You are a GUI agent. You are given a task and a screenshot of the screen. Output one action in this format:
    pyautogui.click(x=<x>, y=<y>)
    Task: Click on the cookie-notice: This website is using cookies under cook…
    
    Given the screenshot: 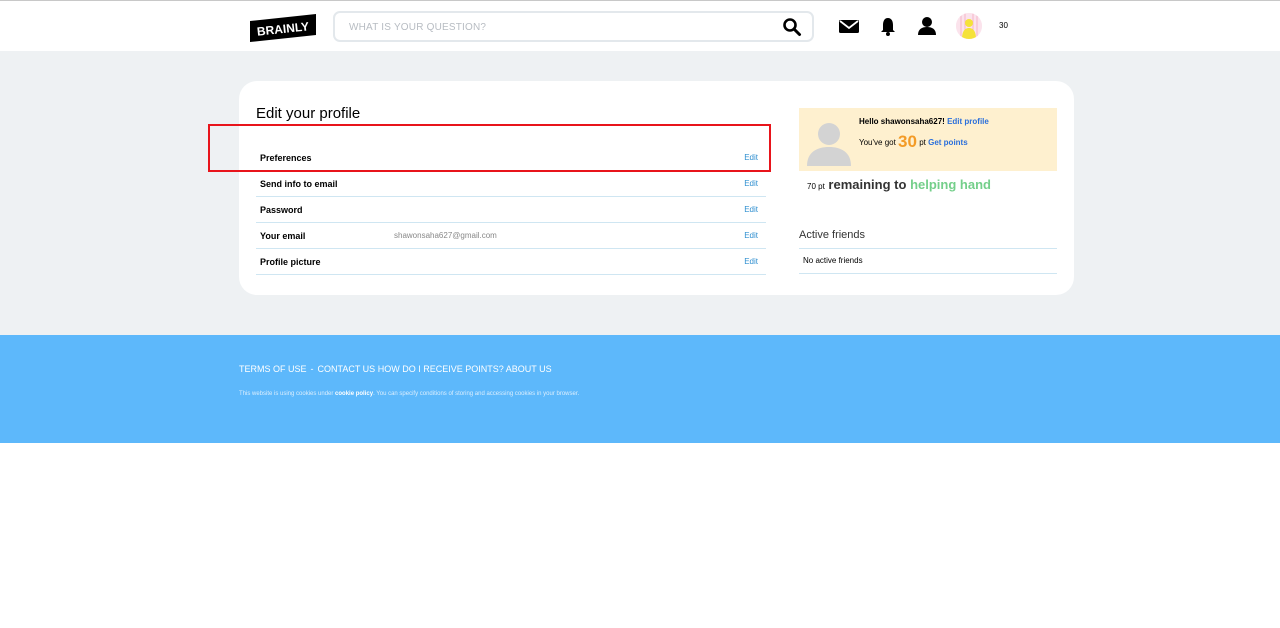 What is the action you would take?
    pyautogui.click(x=409, y=394)
    